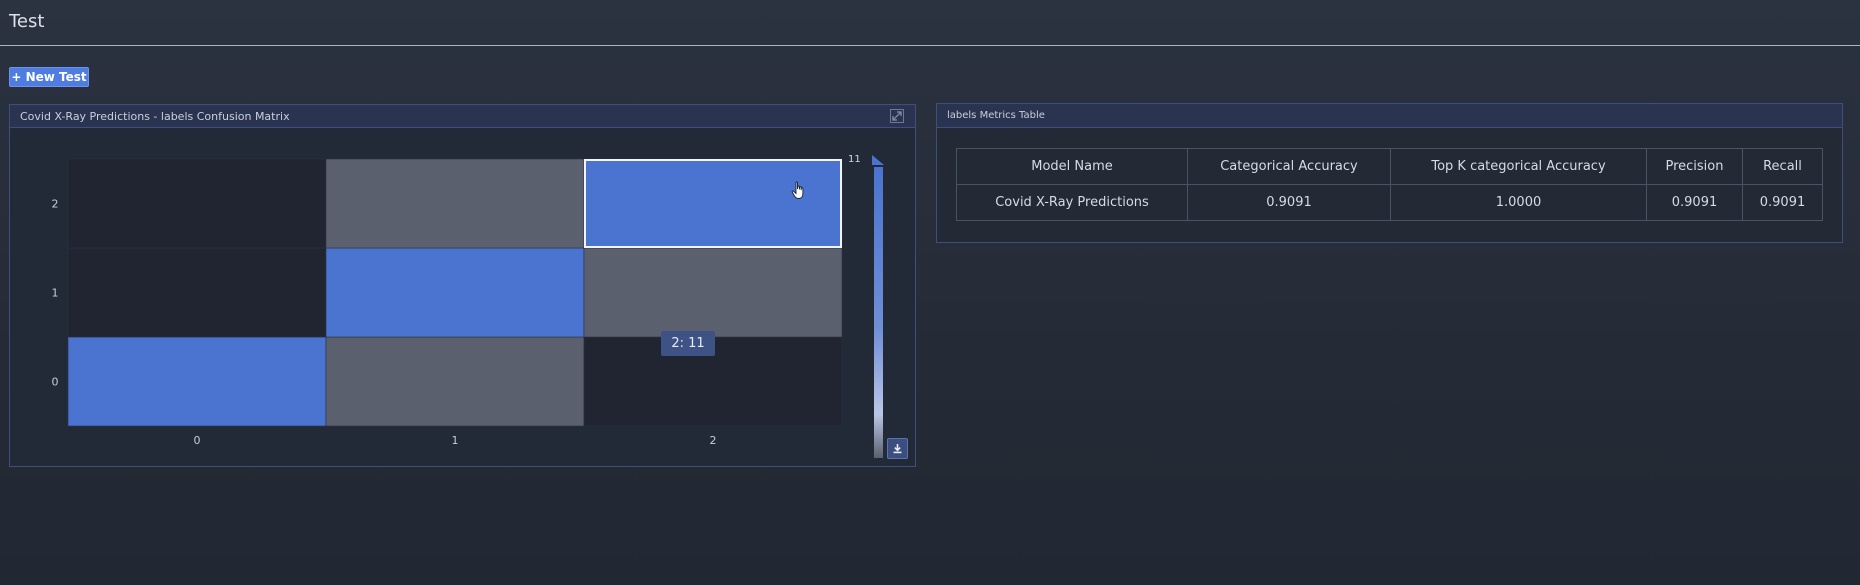  Describe the element at coordinates (1782, 166) in the screenshot. I see `column-header-recall: Recall` at that location.